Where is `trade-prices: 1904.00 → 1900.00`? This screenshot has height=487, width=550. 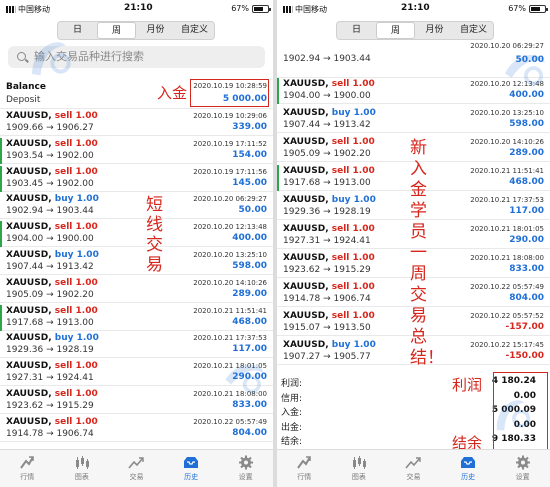 trade-prices: 1904.00 → 1900.00 is located at coordinates (327, 96).